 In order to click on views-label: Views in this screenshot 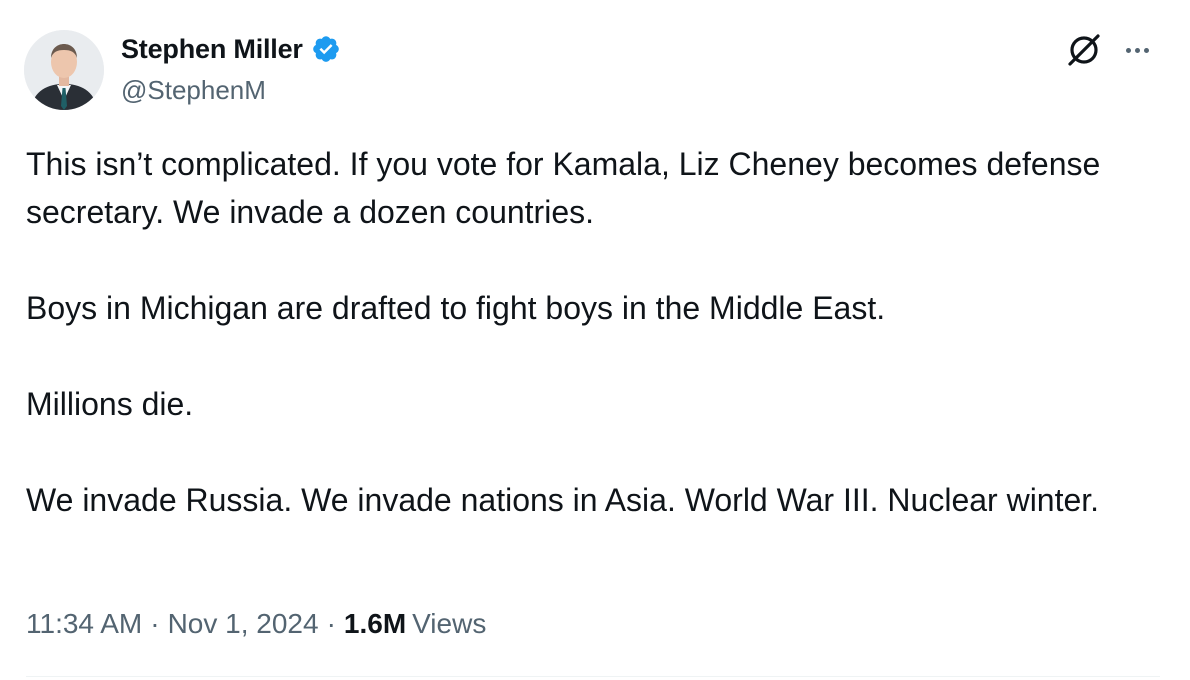, I will do `click(449, 624)`.